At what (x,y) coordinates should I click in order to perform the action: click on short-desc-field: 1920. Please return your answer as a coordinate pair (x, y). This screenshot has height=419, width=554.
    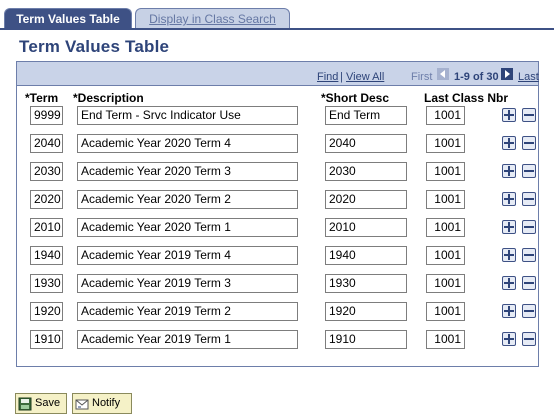
    Looking at the image, I should click on (366, 311).